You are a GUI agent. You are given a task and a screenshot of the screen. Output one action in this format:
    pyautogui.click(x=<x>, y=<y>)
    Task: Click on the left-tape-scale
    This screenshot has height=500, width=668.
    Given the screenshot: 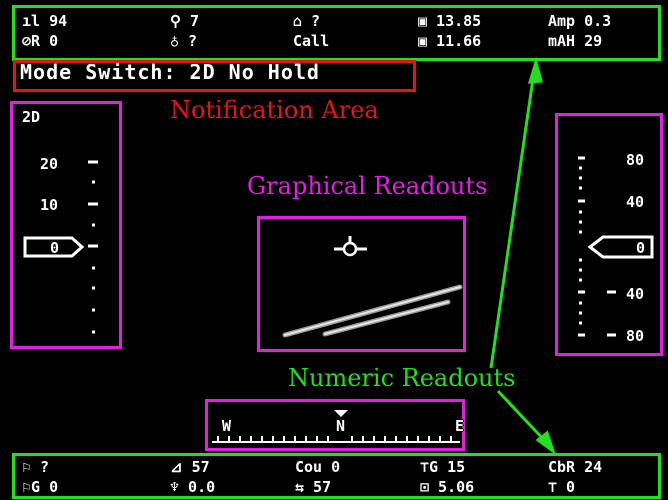 What is the action you would take?
    pyautogui.click(x=93, y=247)
    